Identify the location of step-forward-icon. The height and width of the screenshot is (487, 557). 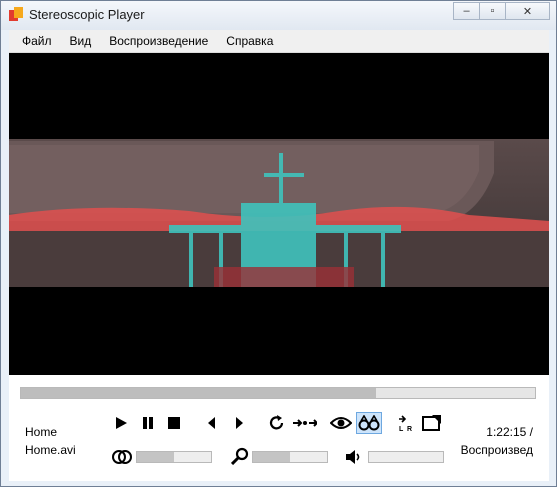
(239, 423).